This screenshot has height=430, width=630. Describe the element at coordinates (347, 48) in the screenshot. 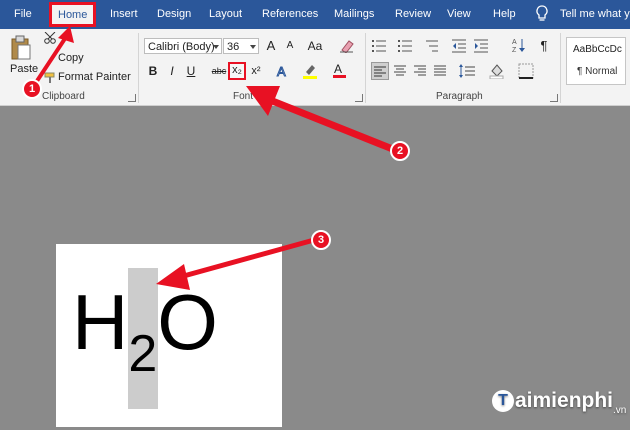

I see `clear-formatting-icon` at that location.